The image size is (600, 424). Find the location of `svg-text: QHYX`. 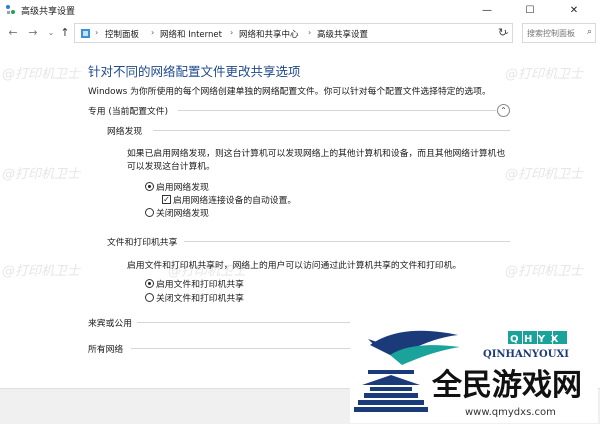

svg-text: QHYX is located at coordinates (537, 339).